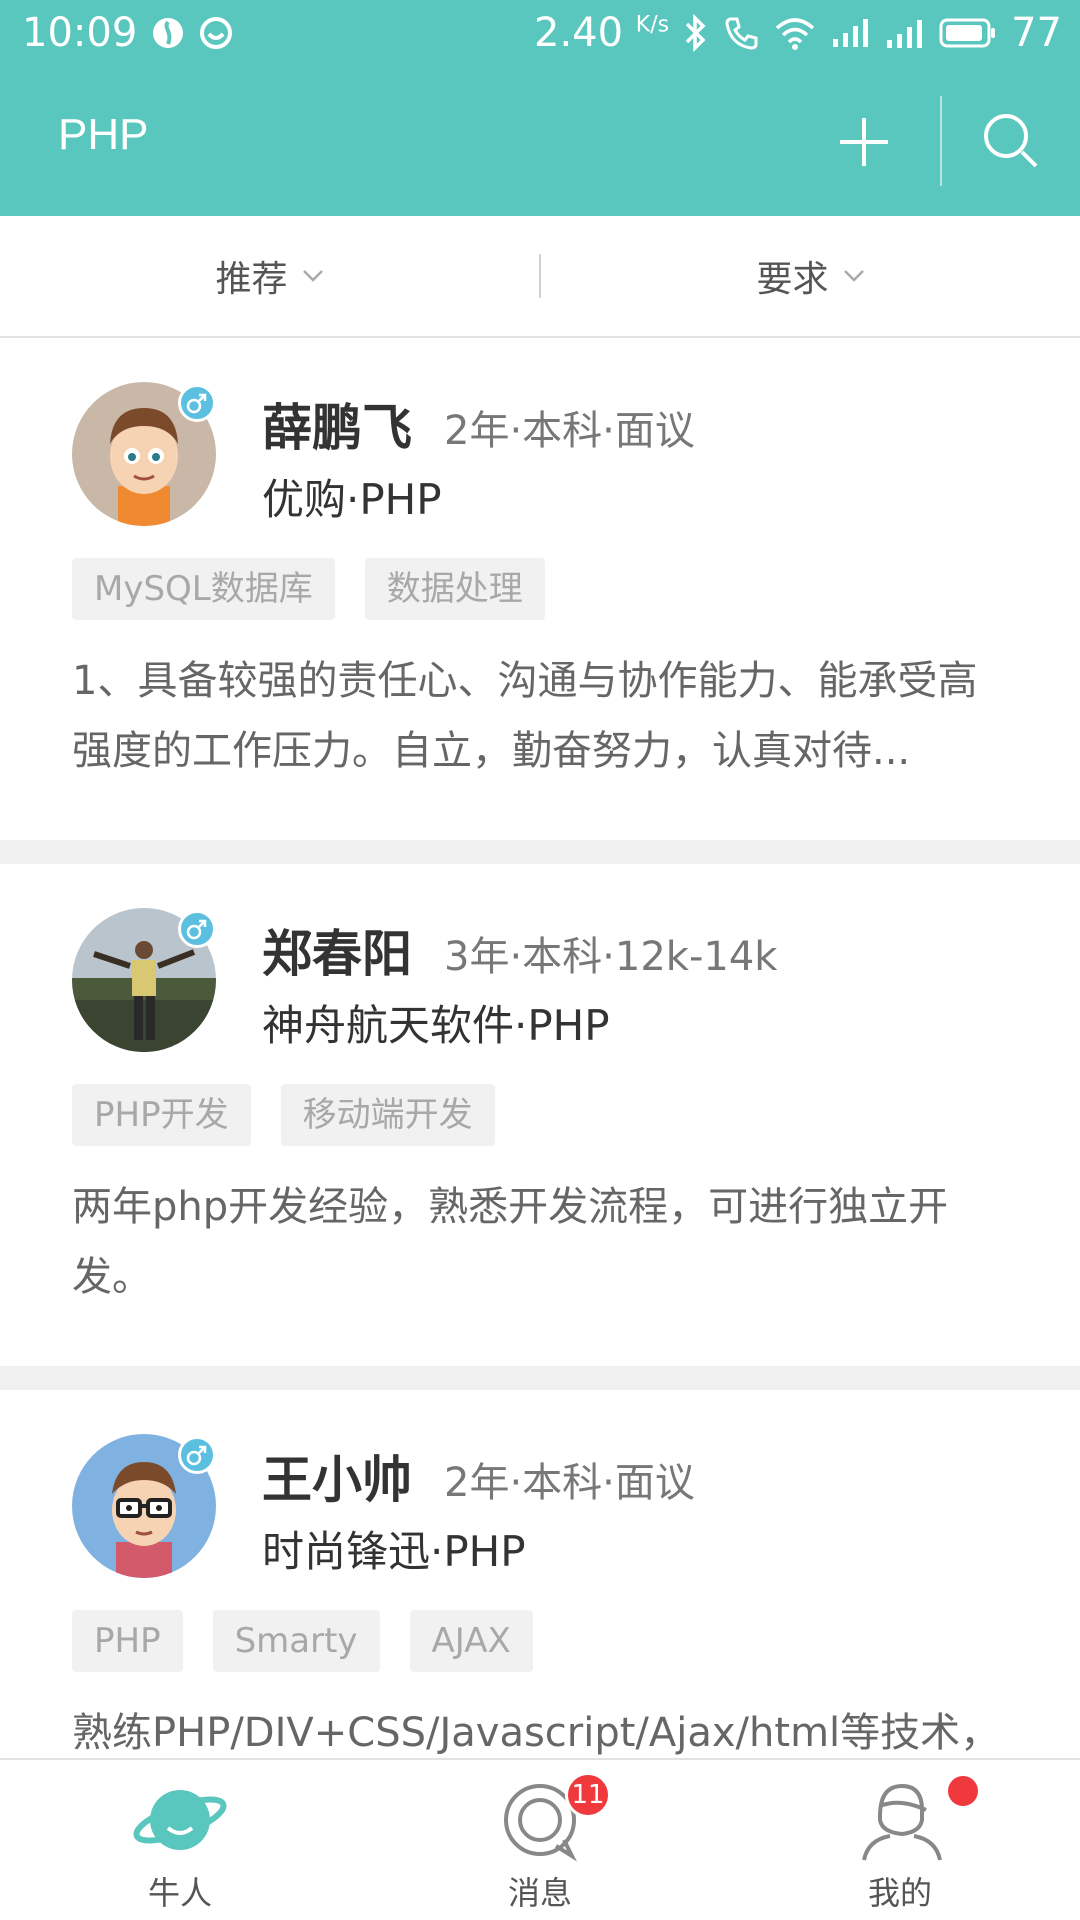 The image size is (1080, 1920). What do you see at coordinates (454, 589) in the screenshot?
I see `skill-tag: 数据处理` at bounding box center [454, 589].